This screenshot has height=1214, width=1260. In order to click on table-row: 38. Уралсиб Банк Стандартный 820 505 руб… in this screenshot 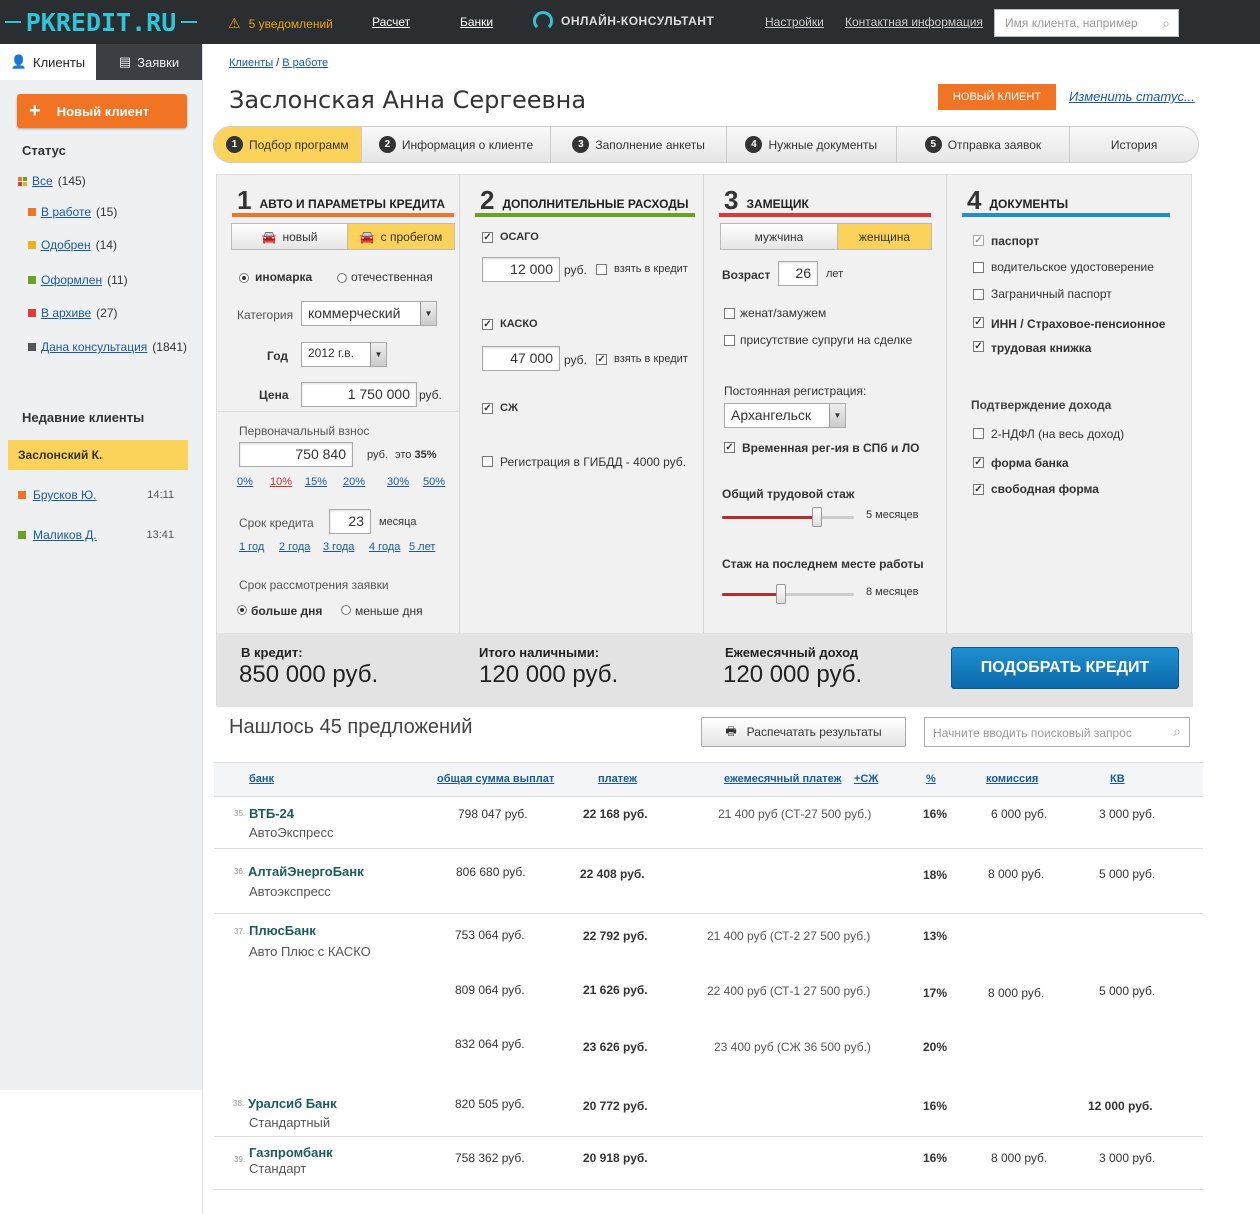, I will do `click(708, 1110)`.